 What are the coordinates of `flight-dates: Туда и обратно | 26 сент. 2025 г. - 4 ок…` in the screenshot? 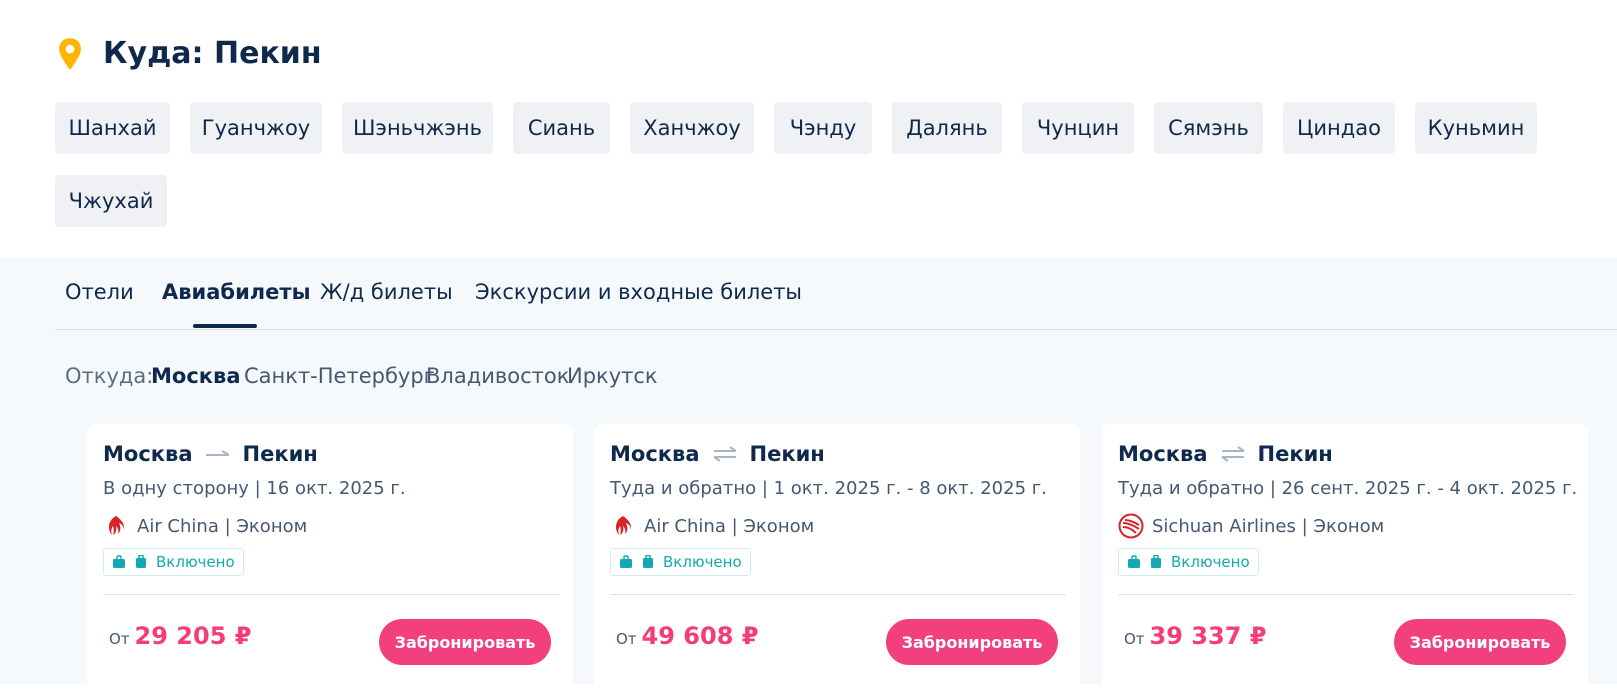 It's located at (1348, 488).